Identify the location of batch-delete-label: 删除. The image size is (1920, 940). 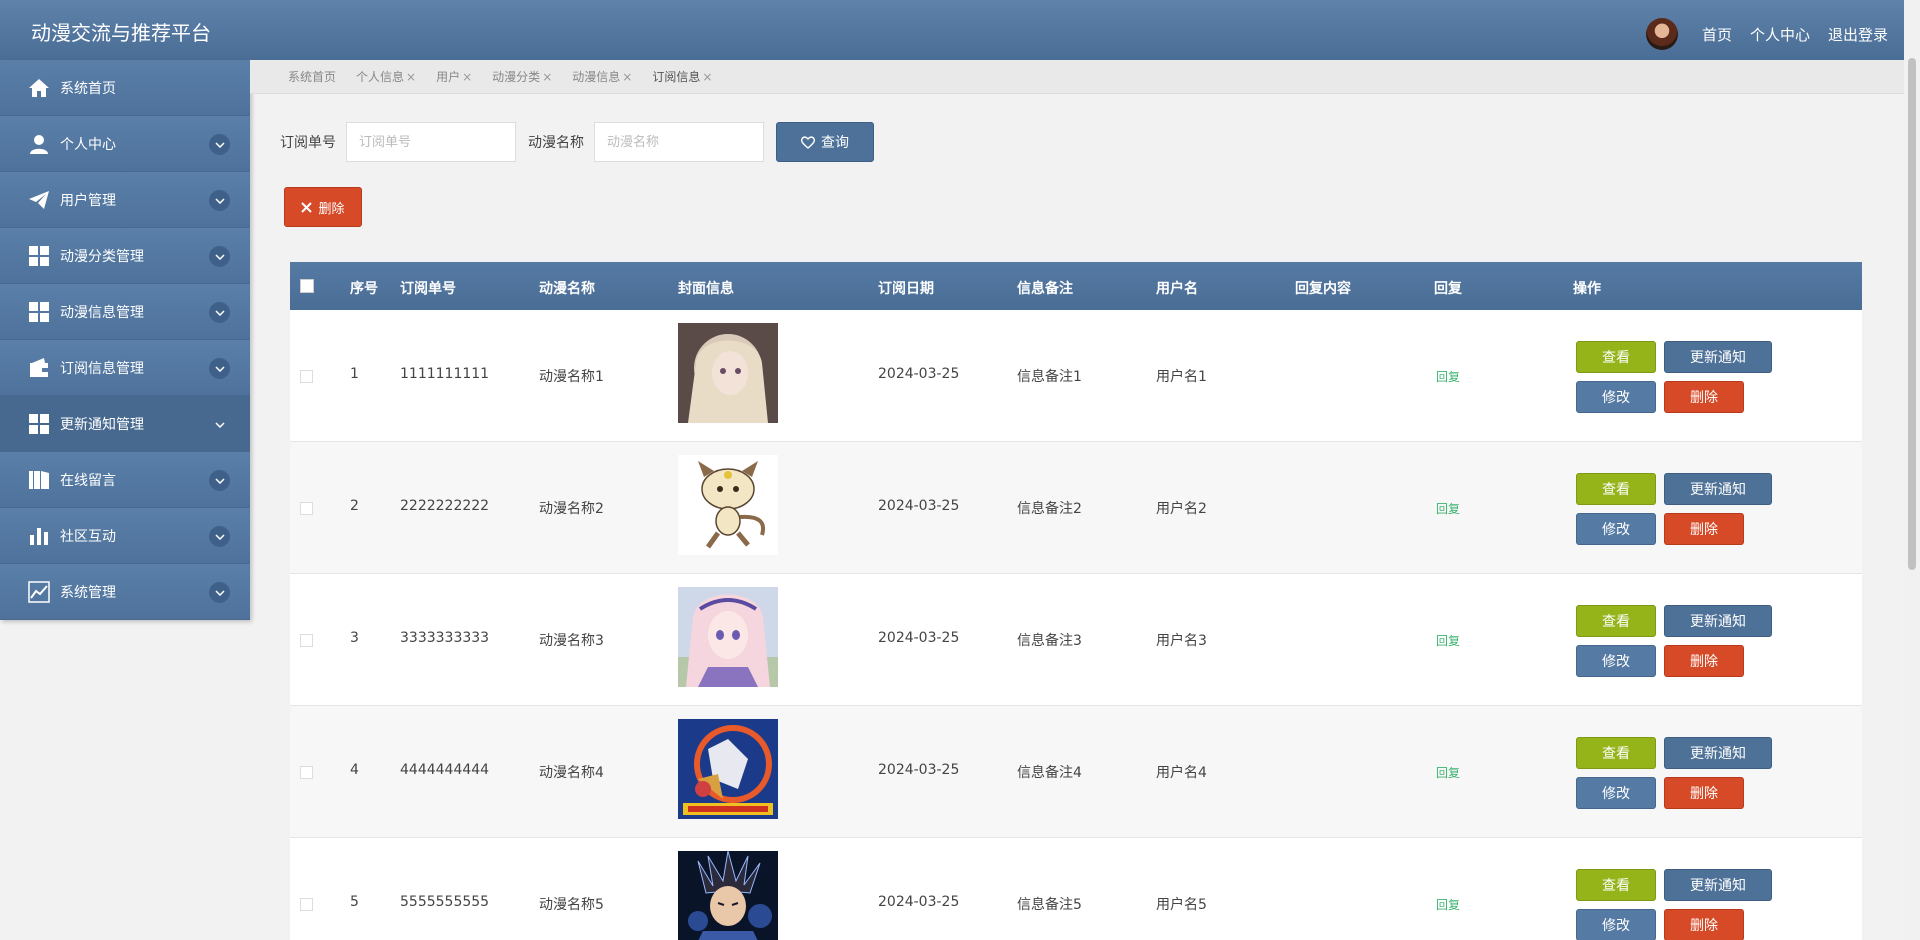
(331, 209).